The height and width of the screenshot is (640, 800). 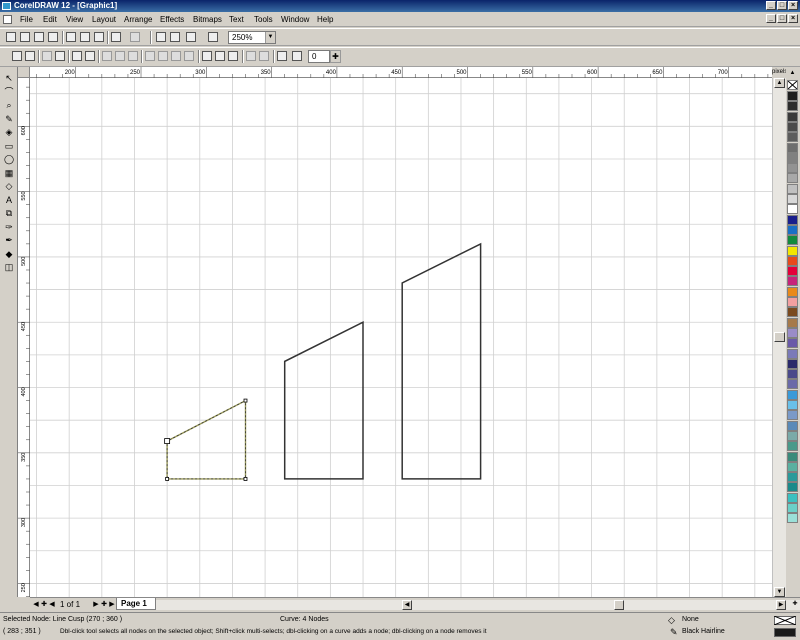 I want to click on rectangle-tool-icon: ▭, so click(x=9, y=146).